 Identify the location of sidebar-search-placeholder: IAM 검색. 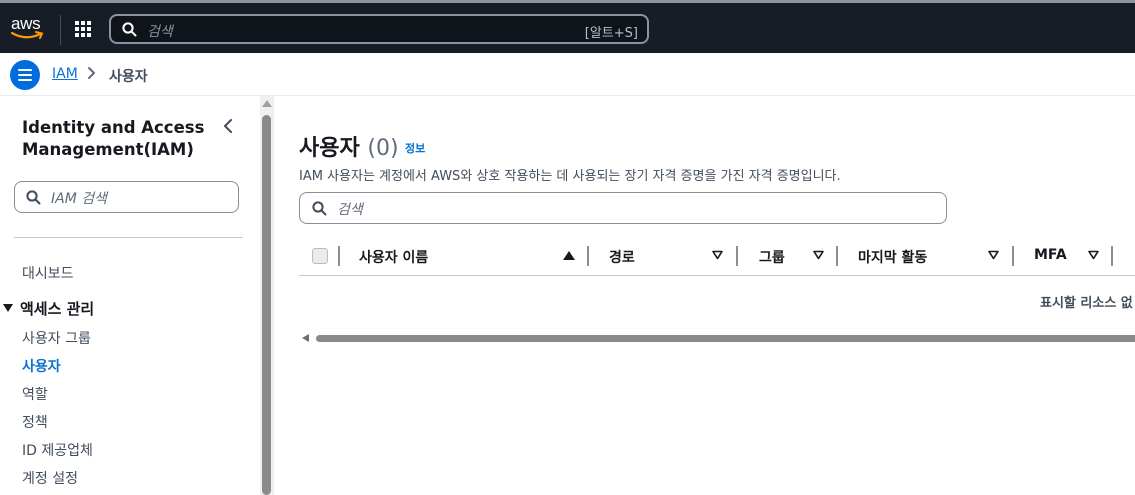
(79, 199).